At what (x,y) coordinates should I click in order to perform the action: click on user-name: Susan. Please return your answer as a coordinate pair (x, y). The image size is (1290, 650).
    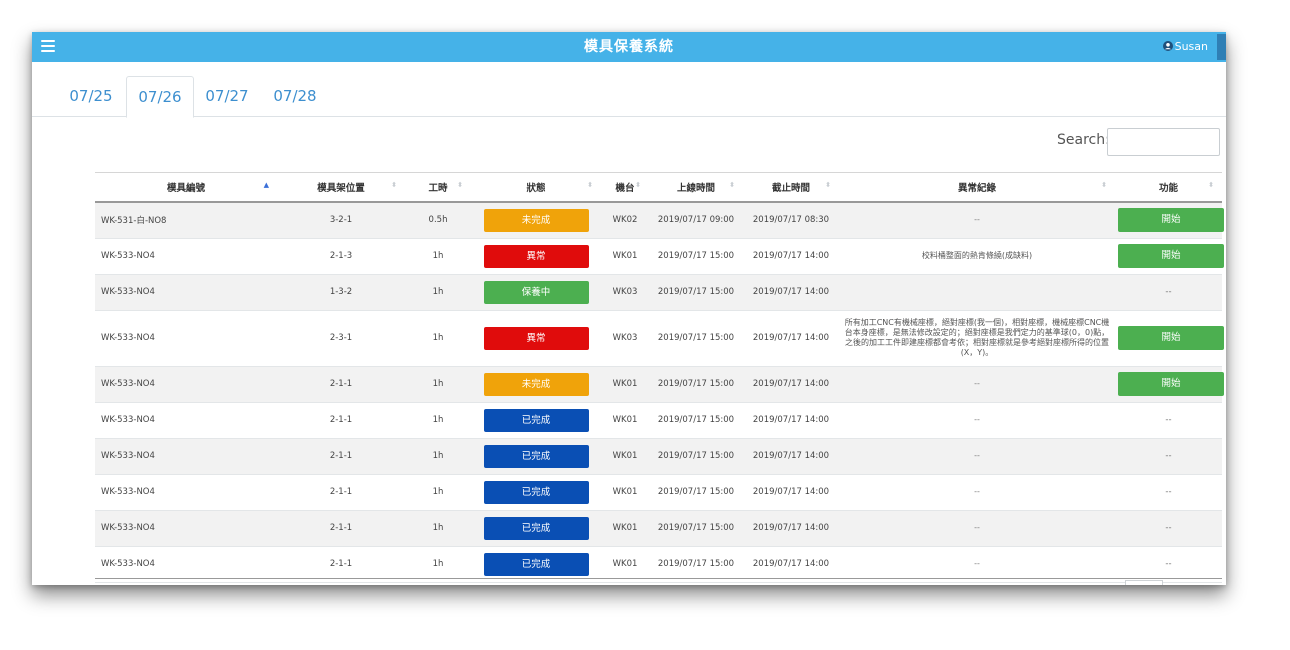
    Looking at the image, I should click on (1191, 46).